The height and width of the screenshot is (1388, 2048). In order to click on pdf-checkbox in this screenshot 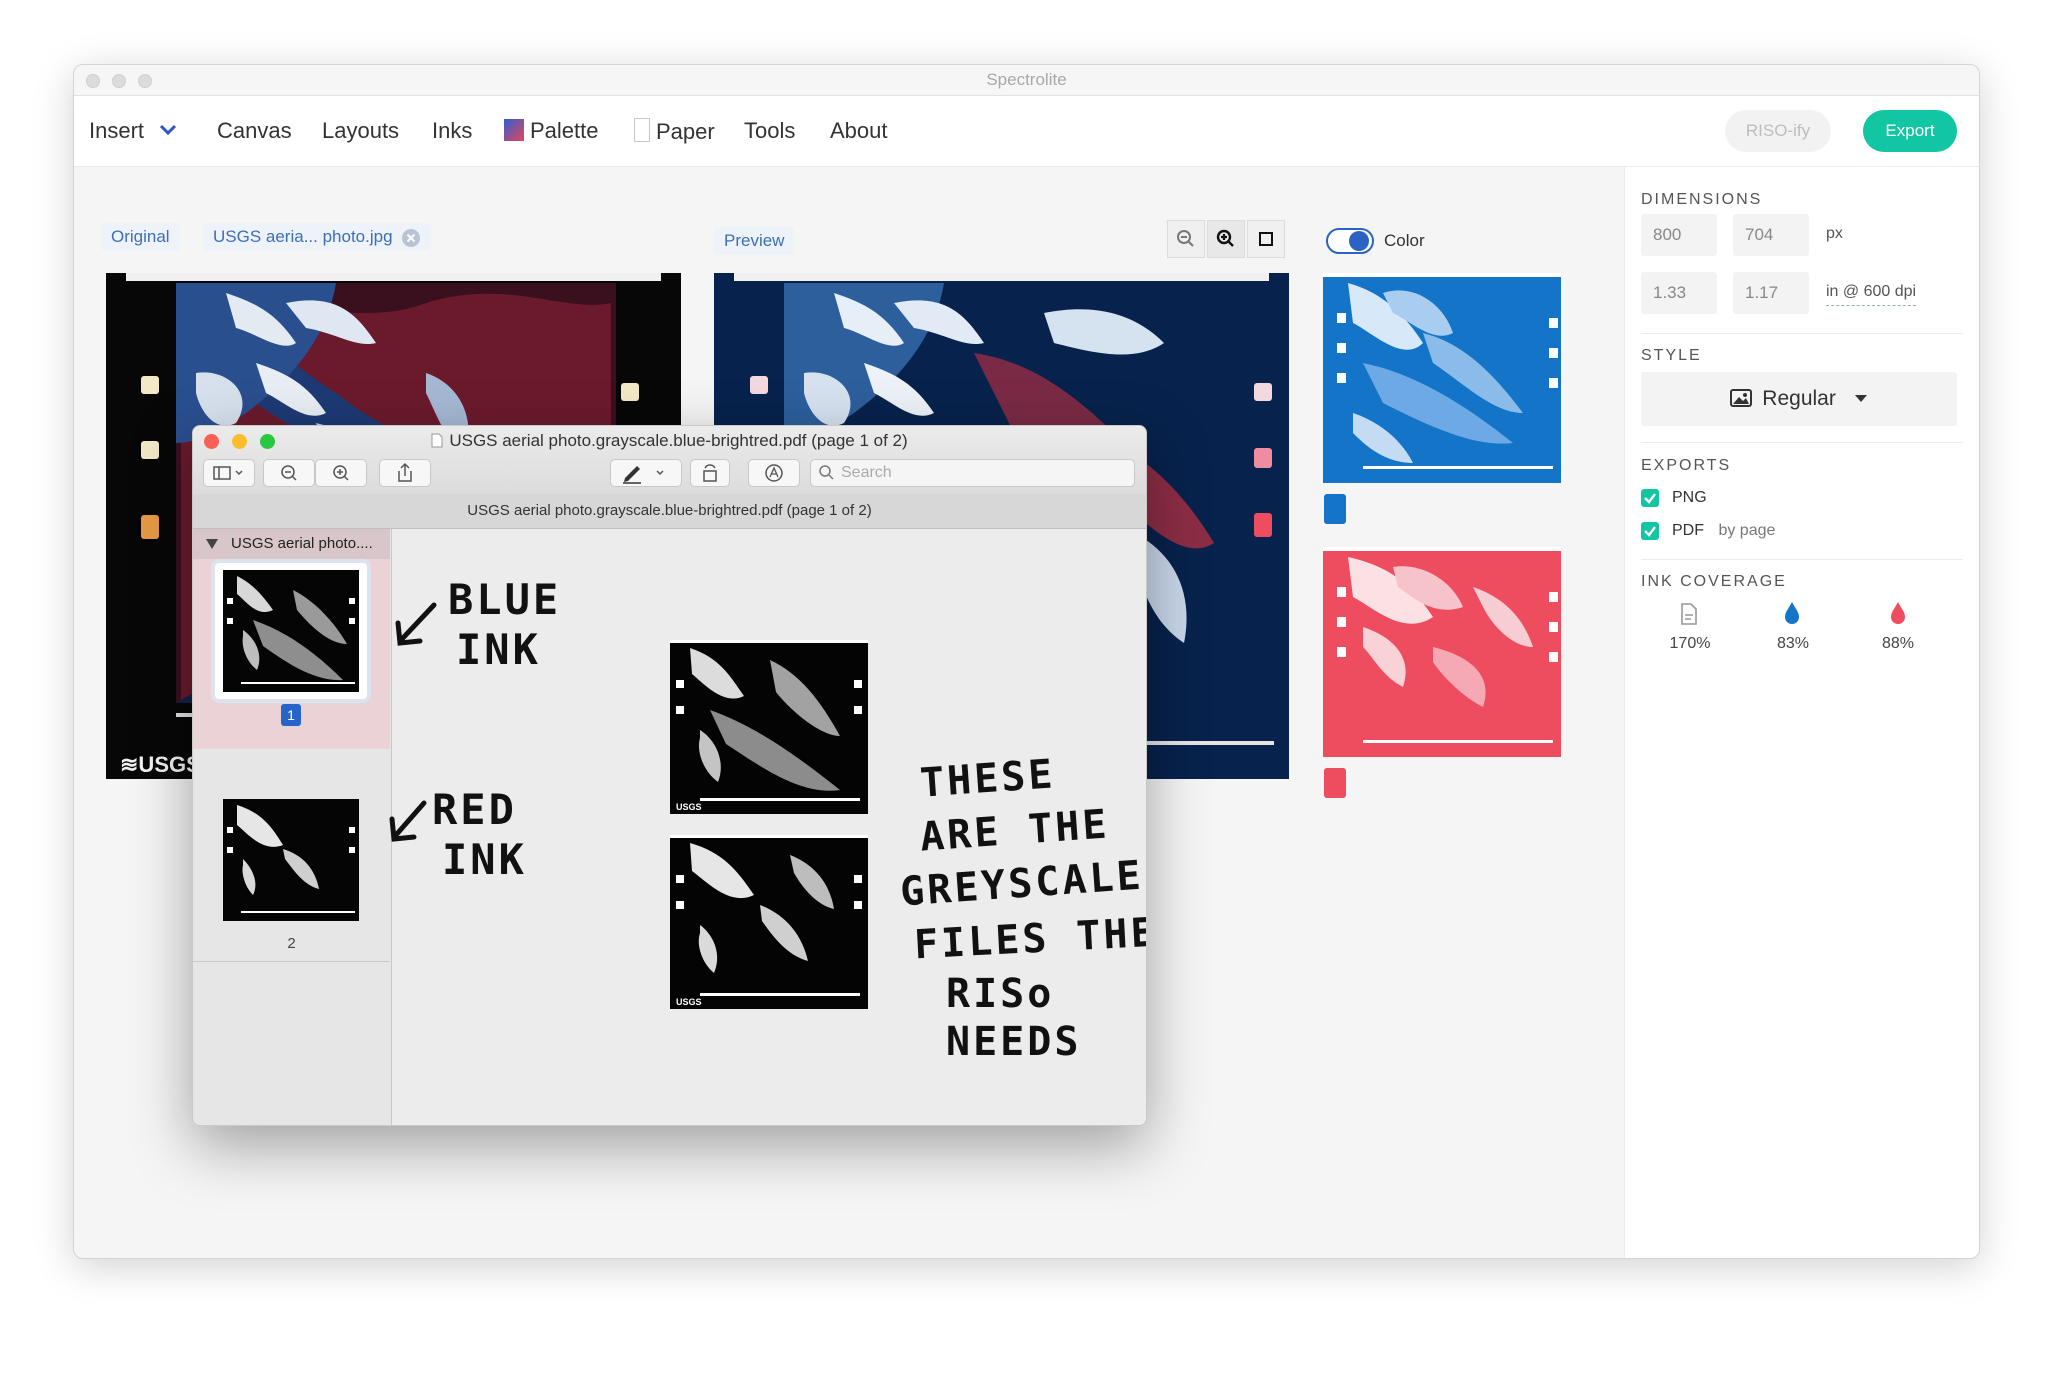, I will do `click(1650, 531)`.